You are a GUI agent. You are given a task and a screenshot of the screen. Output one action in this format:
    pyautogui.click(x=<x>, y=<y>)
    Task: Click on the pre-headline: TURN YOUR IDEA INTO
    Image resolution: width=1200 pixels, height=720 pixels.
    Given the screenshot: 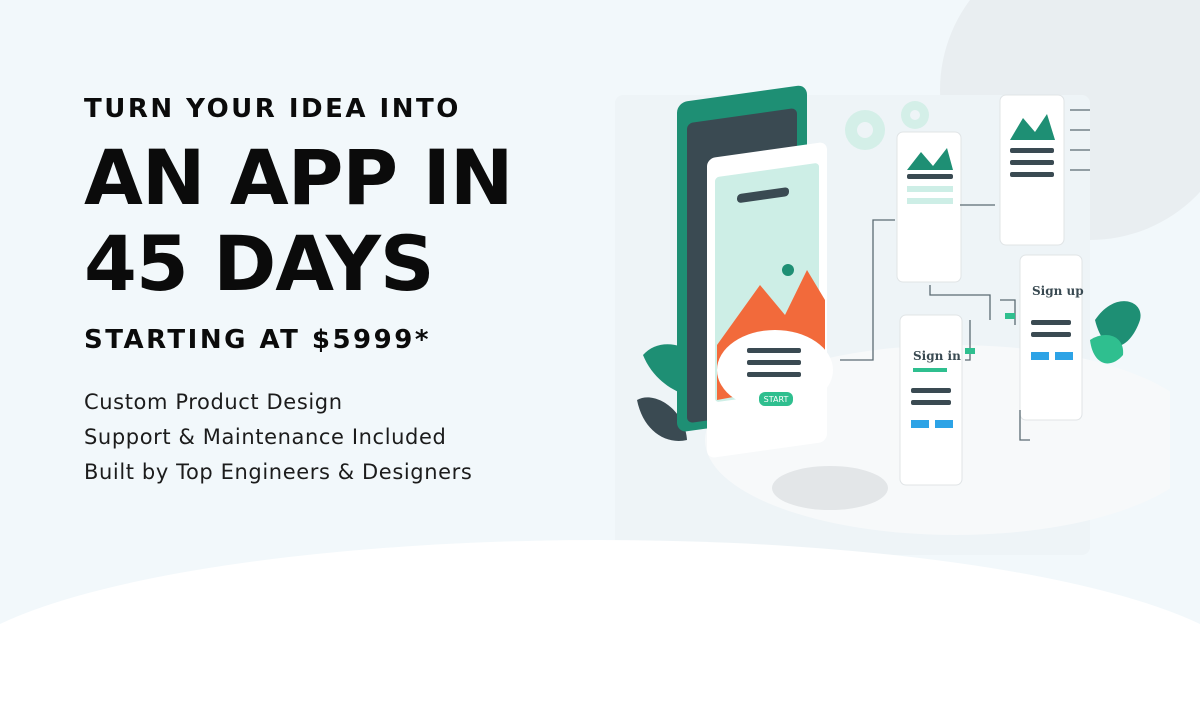 What is the action you would take?
    pyautogui.click(x=272, y=109)
    